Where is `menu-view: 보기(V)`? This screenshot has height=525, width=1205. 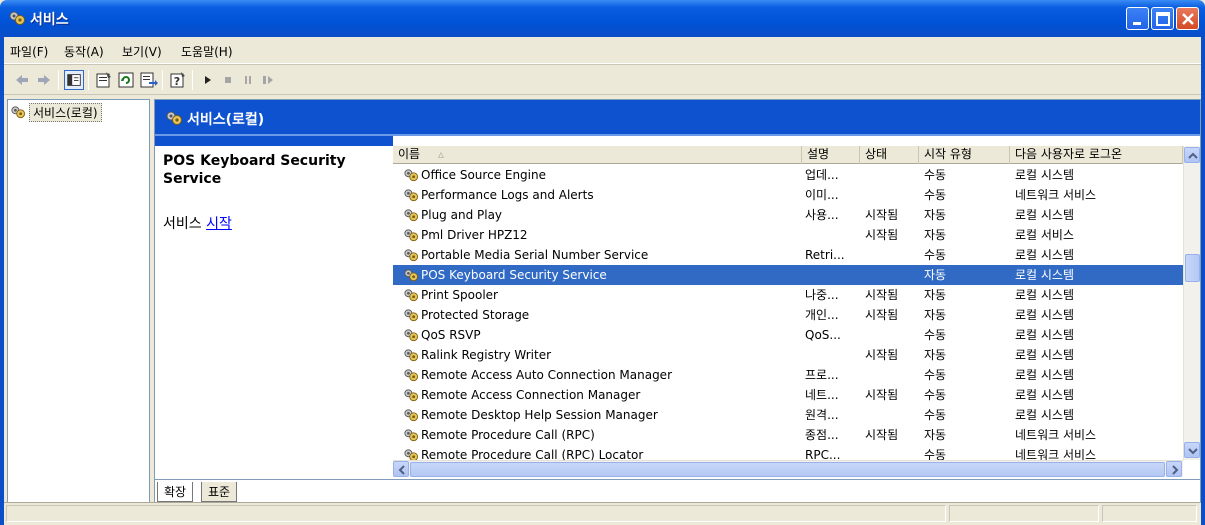 menu-view: 보기(V) is located at coordinates (142, 51).